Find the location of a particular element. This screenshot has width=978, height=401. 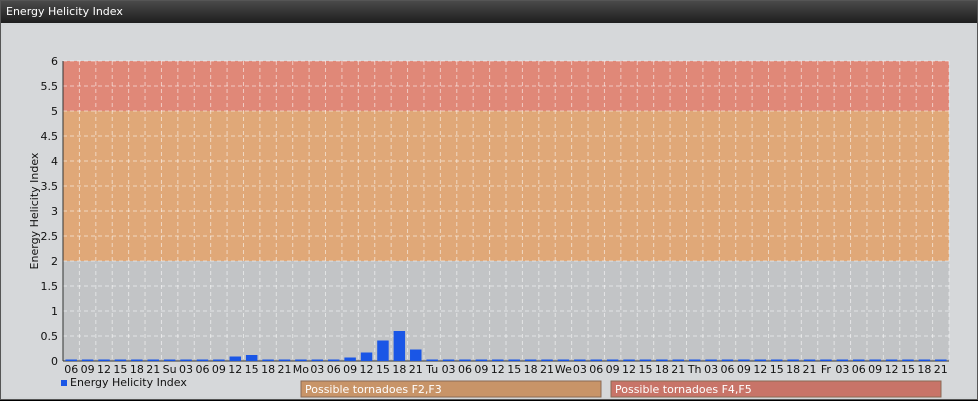

x-tick-label: Th is located at coordinates (694, 369).